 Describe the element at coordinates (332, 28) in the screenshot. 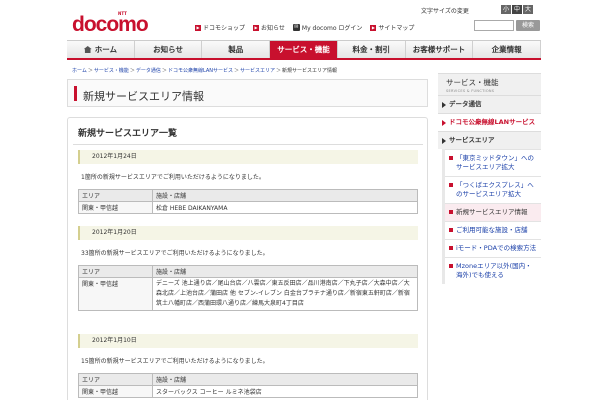

I see `top-link-label: My docomo ログイン` at that location.